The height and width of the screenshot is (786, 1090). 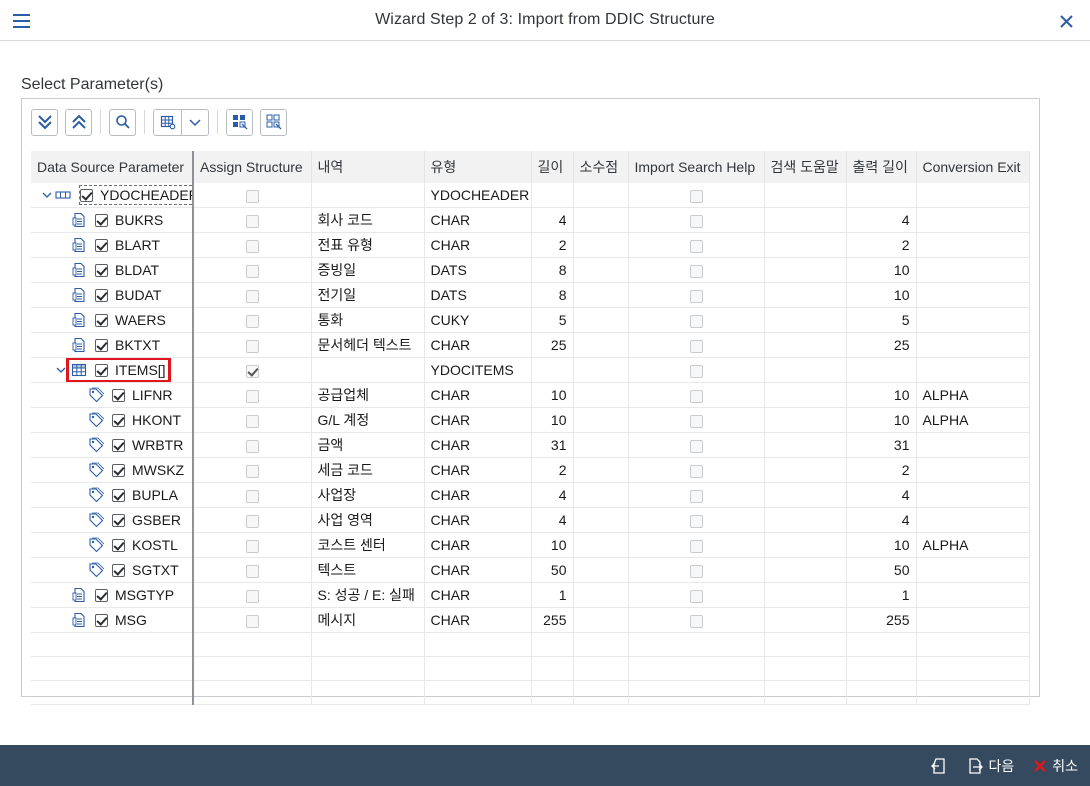 I want to click on tree-cell: BLDAT, so click(x=112, y=270).